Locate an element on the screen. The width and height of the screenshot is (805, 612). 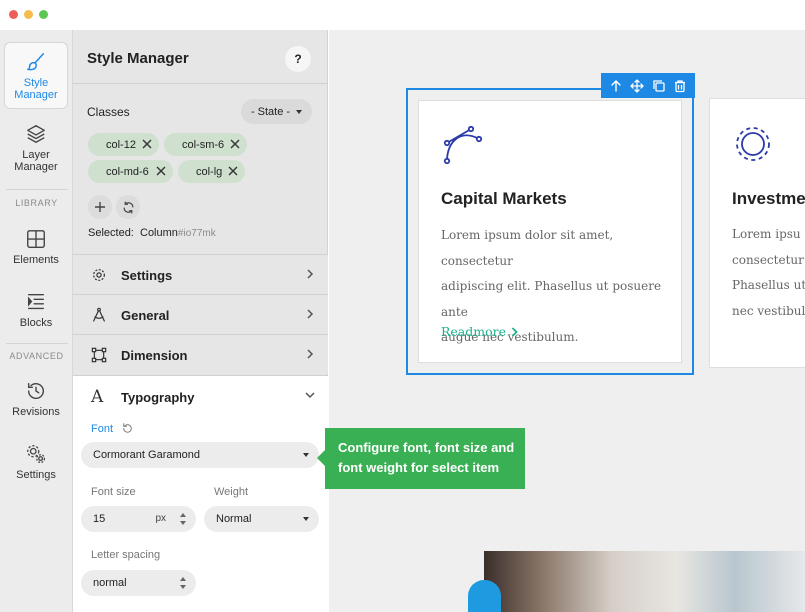
background-photo is located at coordinates (644, 581).